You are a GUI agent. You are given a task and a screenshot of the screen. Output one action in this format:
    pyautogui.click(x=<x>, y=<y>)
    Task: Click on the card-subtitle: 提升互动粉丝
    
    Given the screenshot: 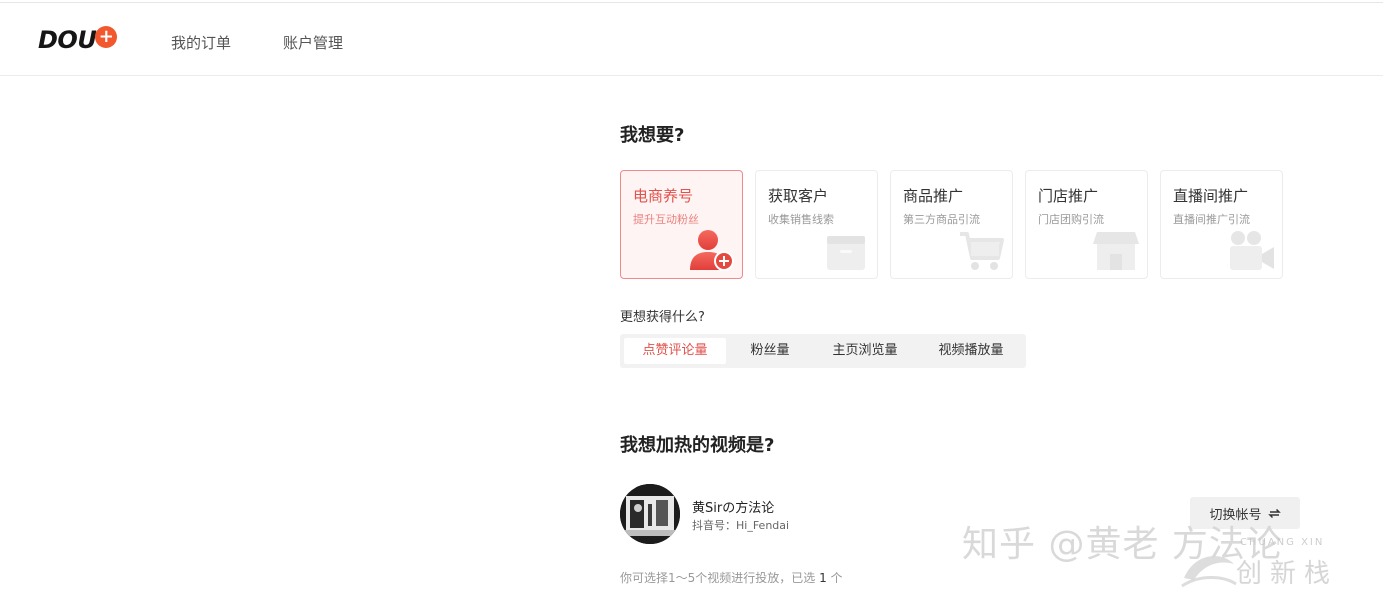 What is the action you would take?
    pyautogui.click(x=666, y=219)
    